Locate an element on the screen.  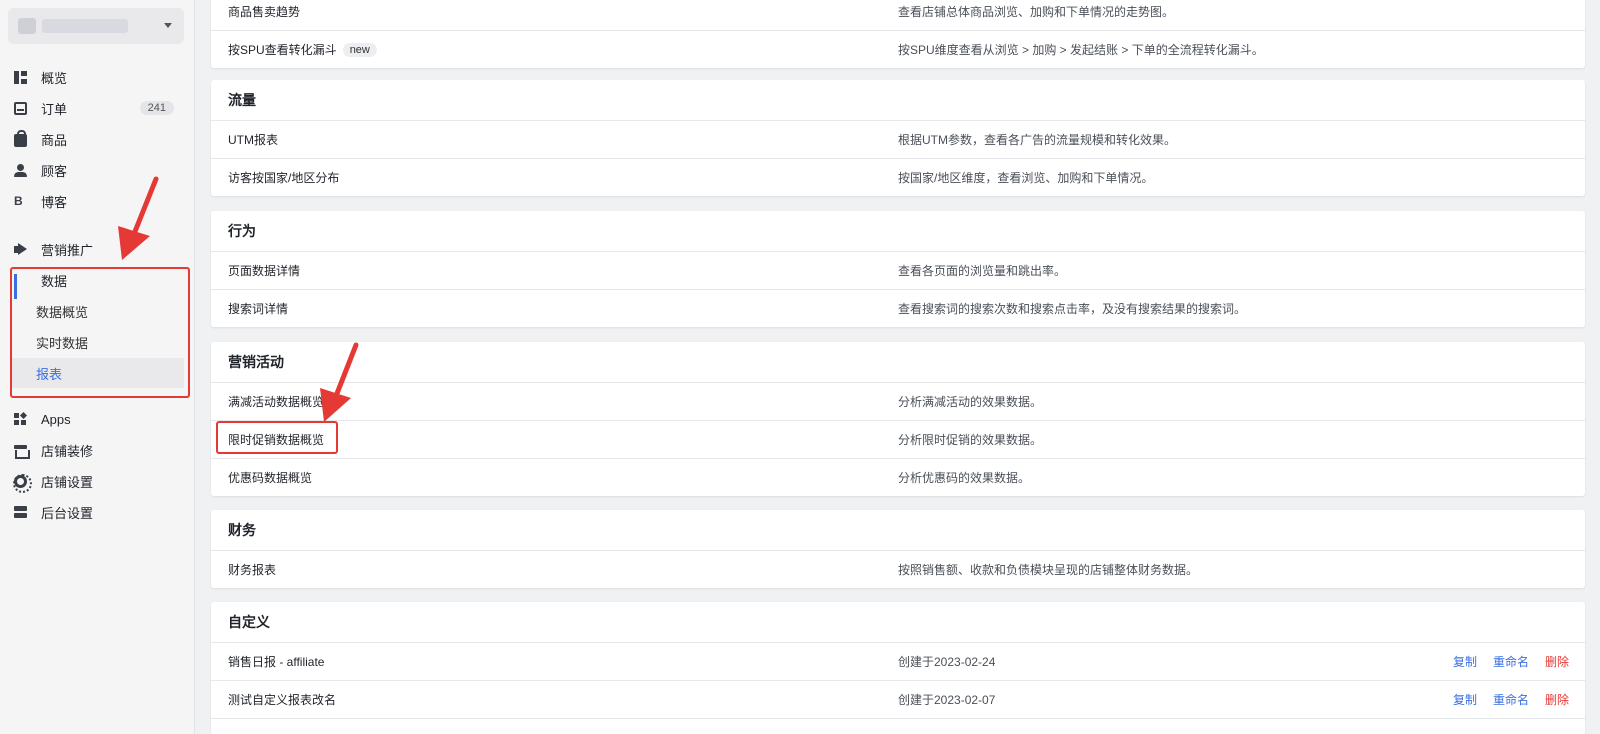
sidebar-item-label: 概览 is located at coordinates (54, 78).